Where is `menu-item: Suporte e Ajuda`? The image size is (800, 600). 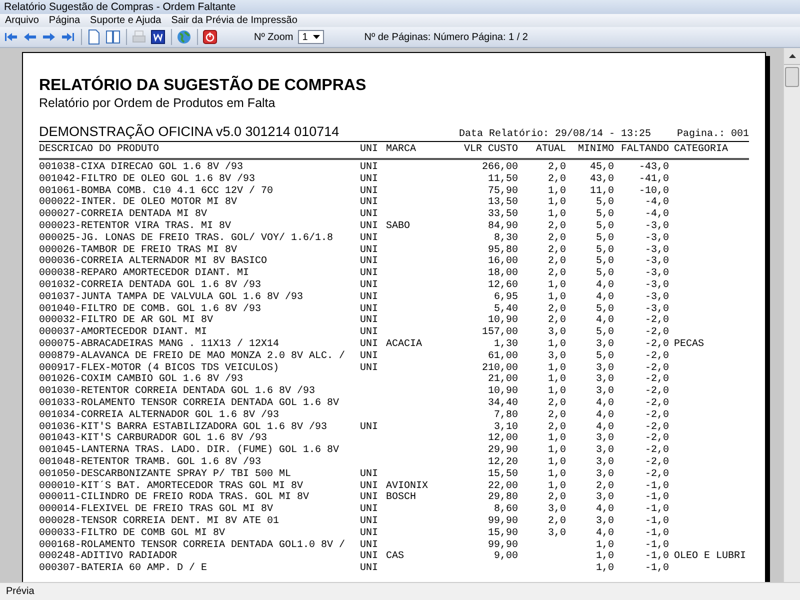
menu-item: Suporte e Ajuda is located at coordinates (126, 20).